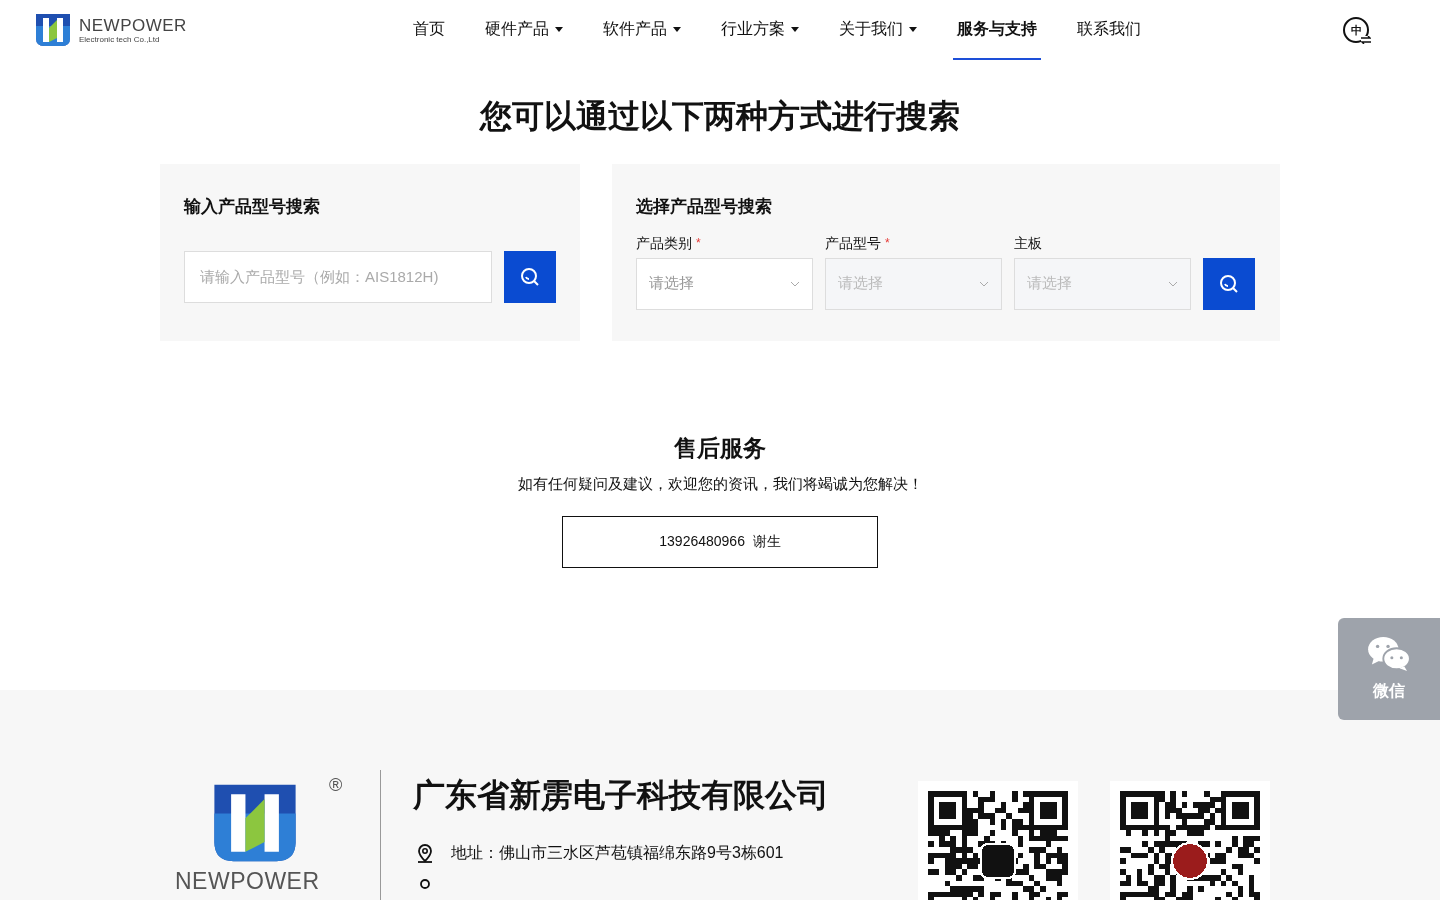 This screenshot has height=900, width=1440. What do you see at coordinates (336, 785) in the screenshot?
I see `registered-mark: ®` at bounding box center [336, 785].